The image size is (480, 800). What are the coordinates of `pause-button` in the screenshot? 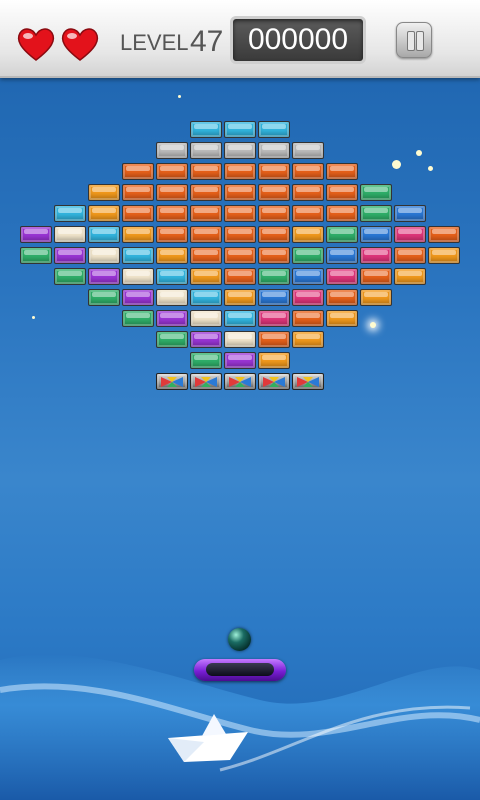 It's located at (414, 40).